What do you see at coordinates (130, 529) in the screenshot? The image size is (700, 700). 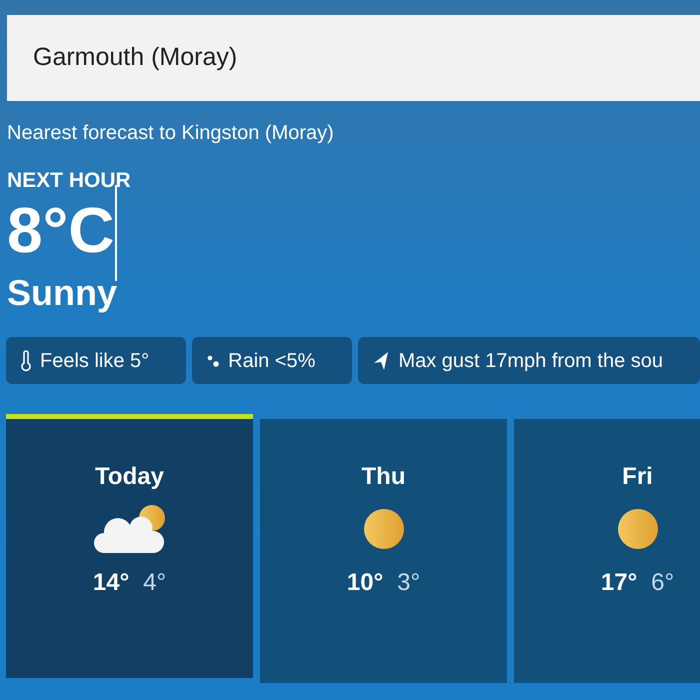 I see `sun-behind-cloud-icon` at bounding box center [130, 529].